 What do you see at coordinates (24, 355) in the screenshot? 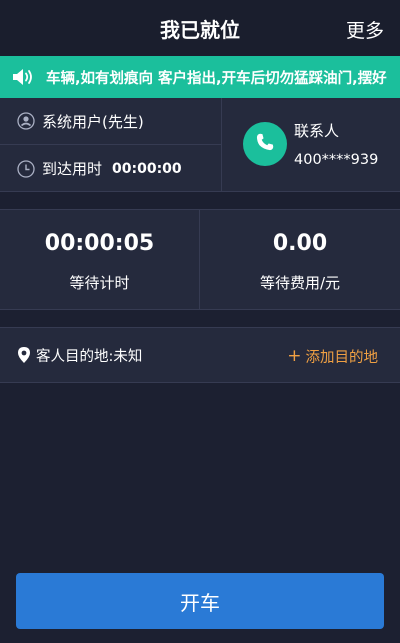
I see `location-pin-icon` at bounding box center [24, 355].